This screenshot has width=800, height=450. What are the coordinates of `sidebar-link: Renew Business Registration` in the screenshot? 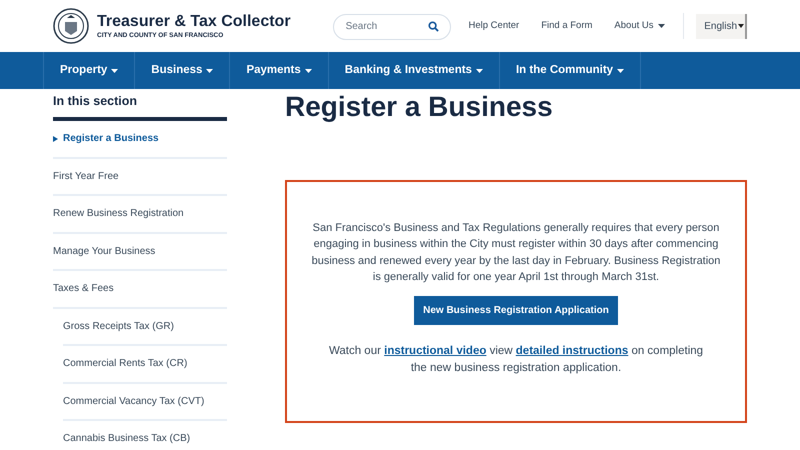 It's located at (140, 215).